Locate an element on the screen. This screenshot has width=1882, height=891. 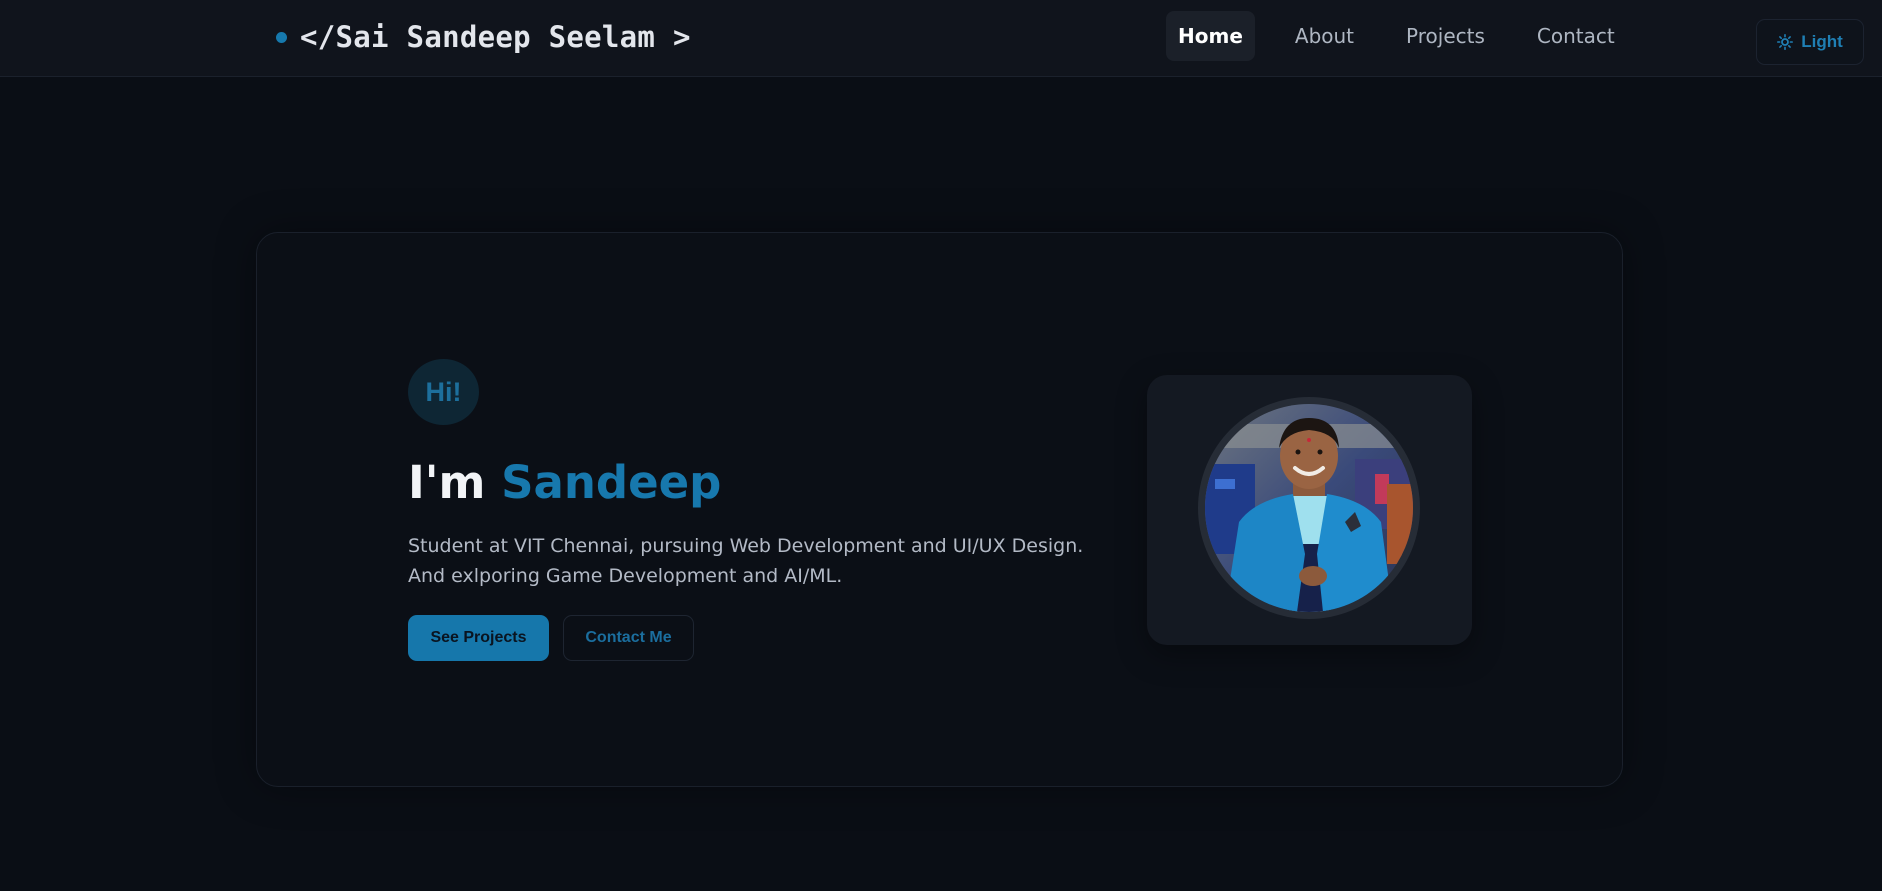
hero-headline: I'm Sandeep is located at coordinates (564, 482).